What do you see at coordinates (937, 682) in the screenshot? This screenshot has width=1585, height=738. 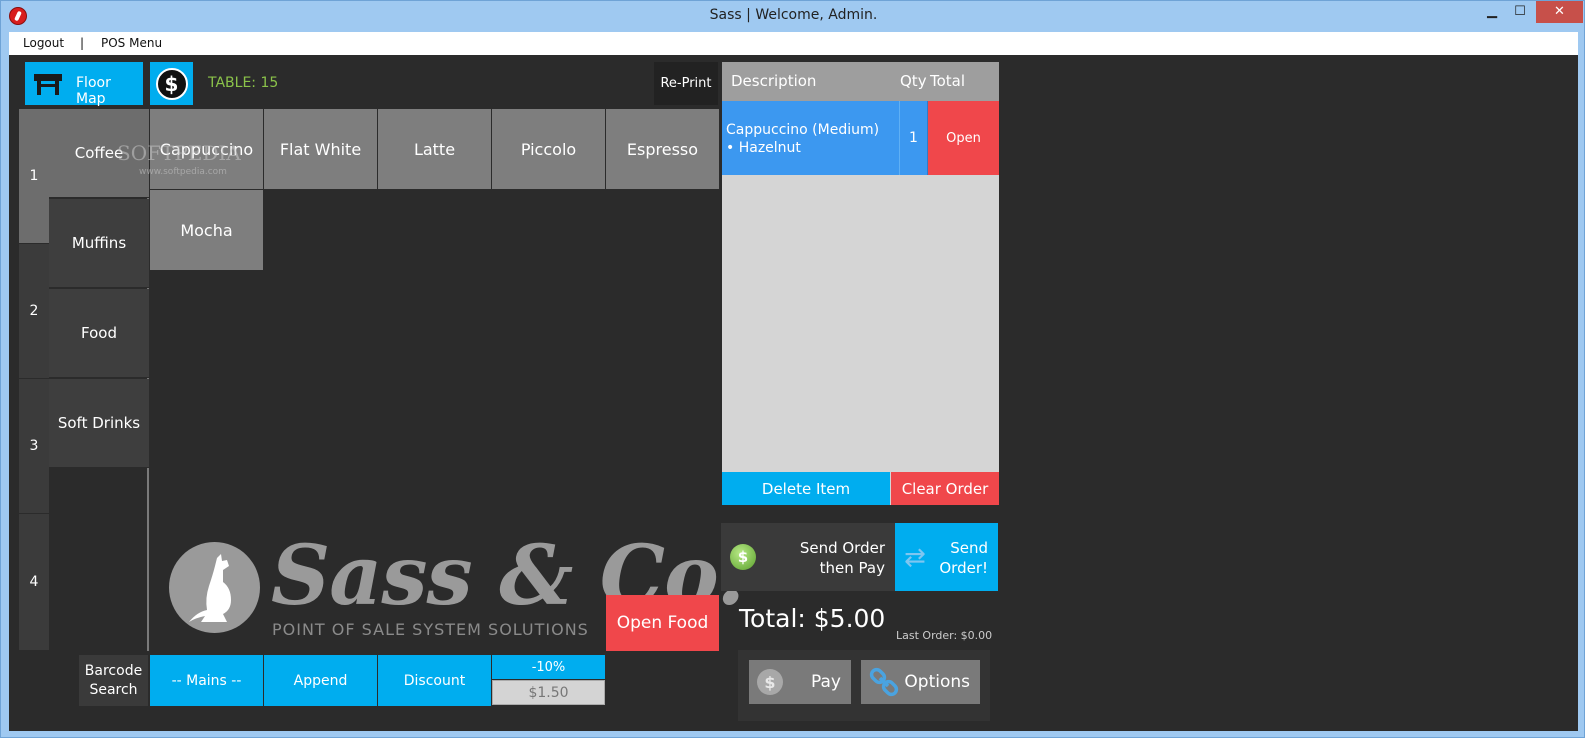 I see `options-label: Options` at bounding box center [937, 682].